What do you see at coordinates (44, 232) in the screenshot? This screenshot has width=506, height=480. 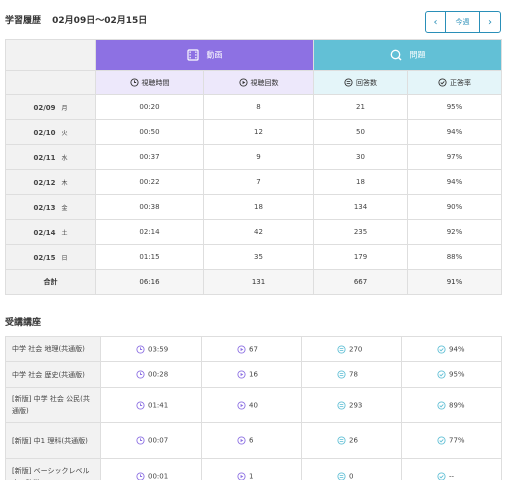 I see `date-label: 02/14` at bounding box center [44, 232].